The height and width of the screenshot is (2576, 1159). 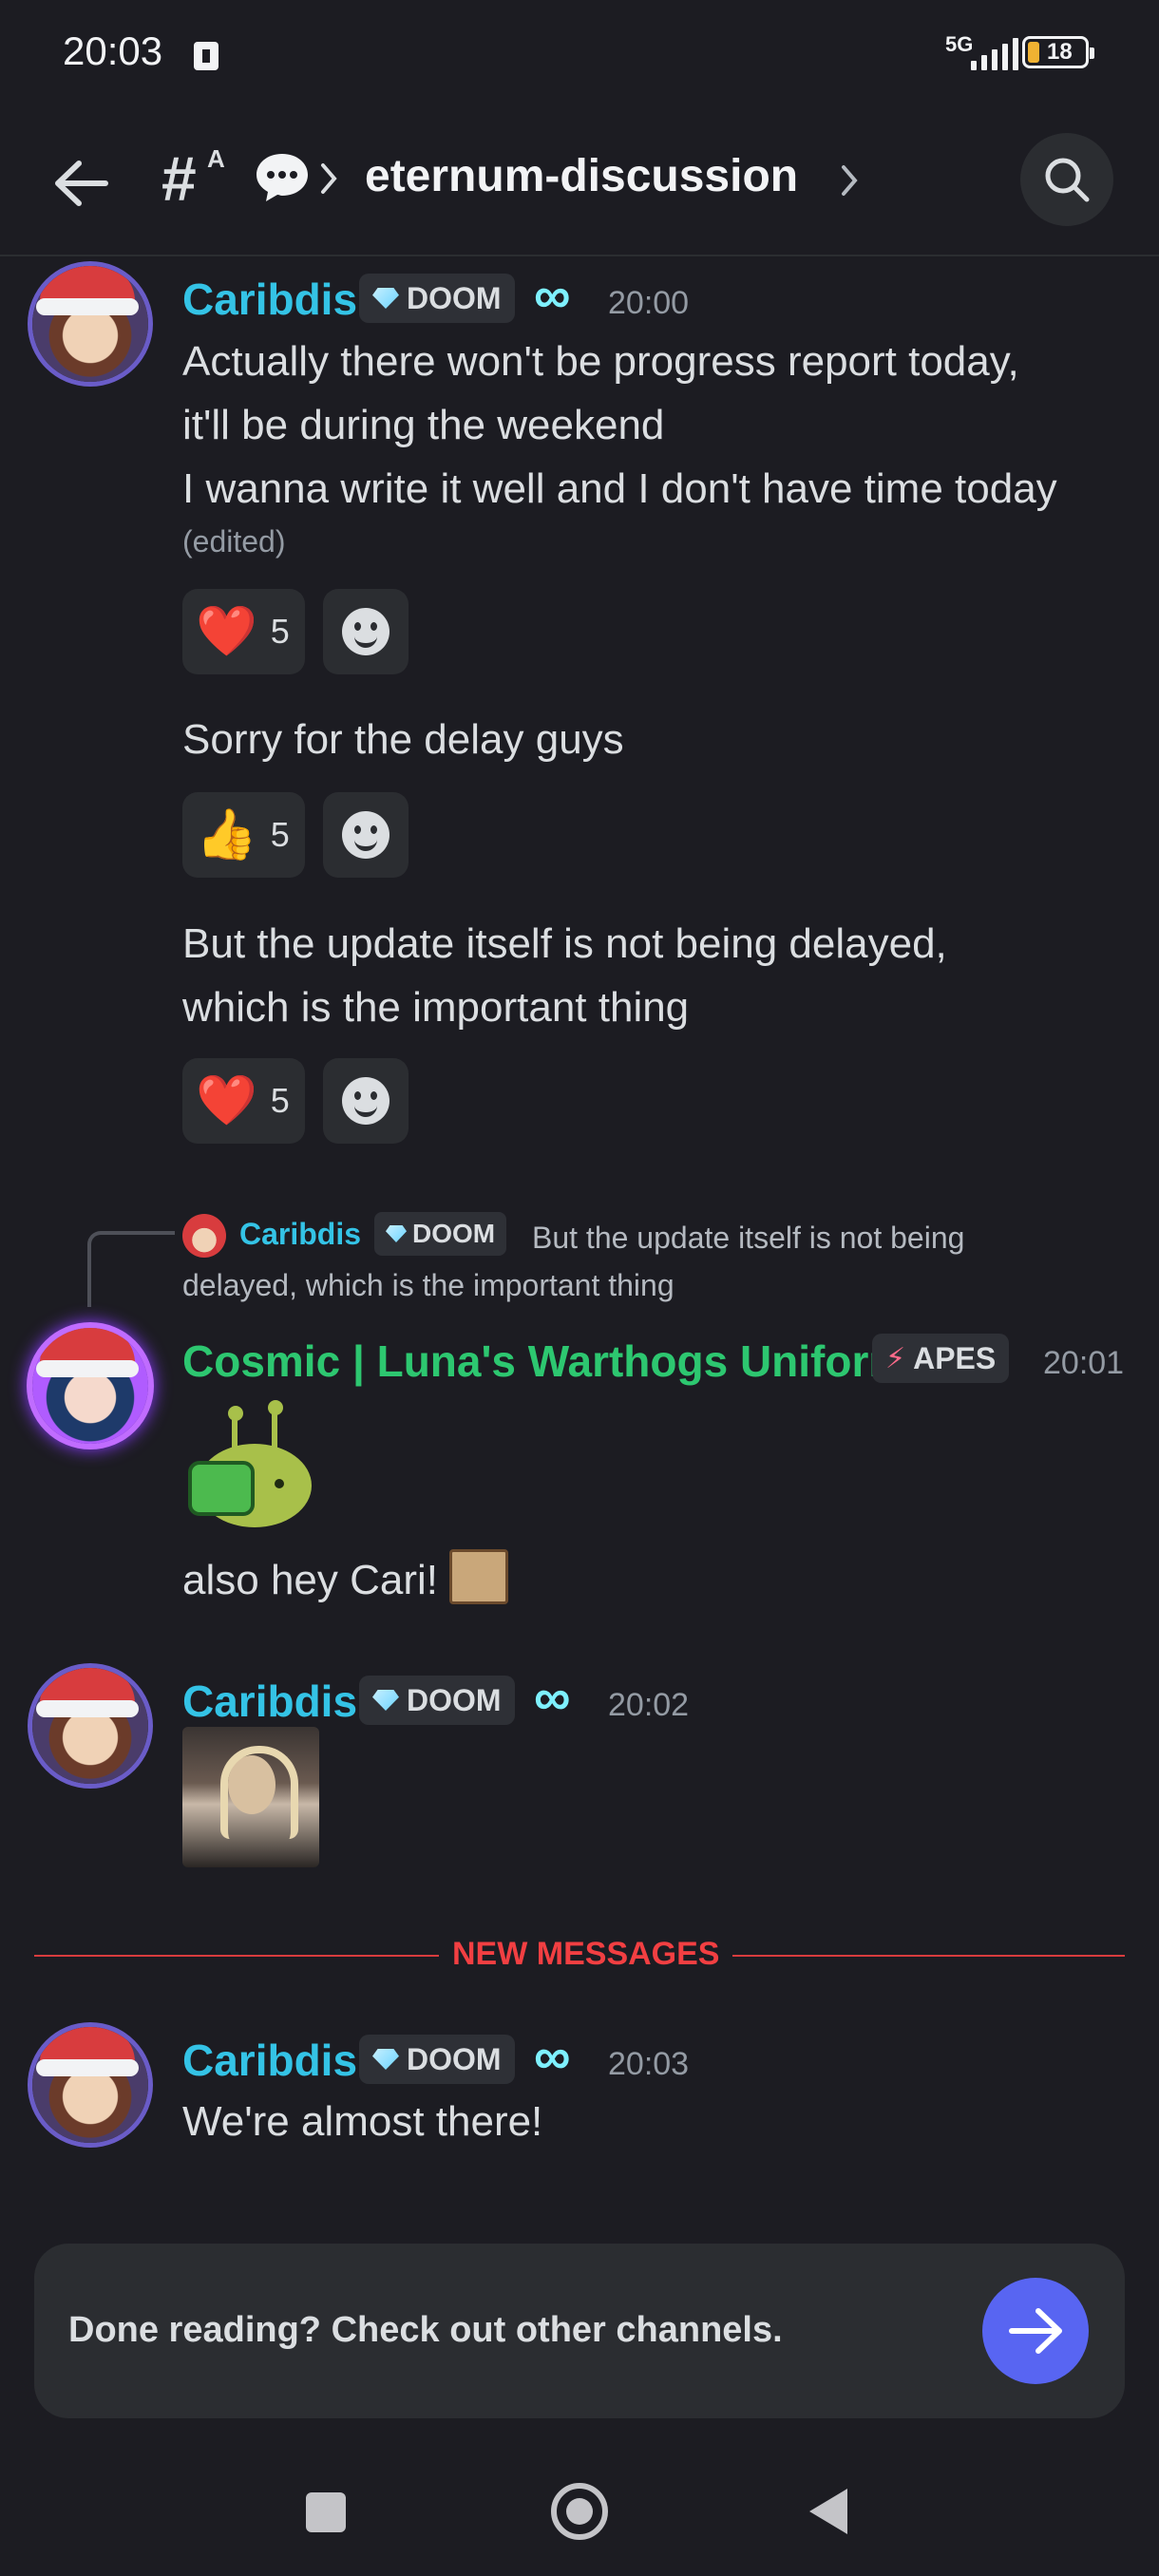 What do you see at coordinates (326, 2512) in the screenshot?
I see `recents-button` at bounding box center [326, 2512].